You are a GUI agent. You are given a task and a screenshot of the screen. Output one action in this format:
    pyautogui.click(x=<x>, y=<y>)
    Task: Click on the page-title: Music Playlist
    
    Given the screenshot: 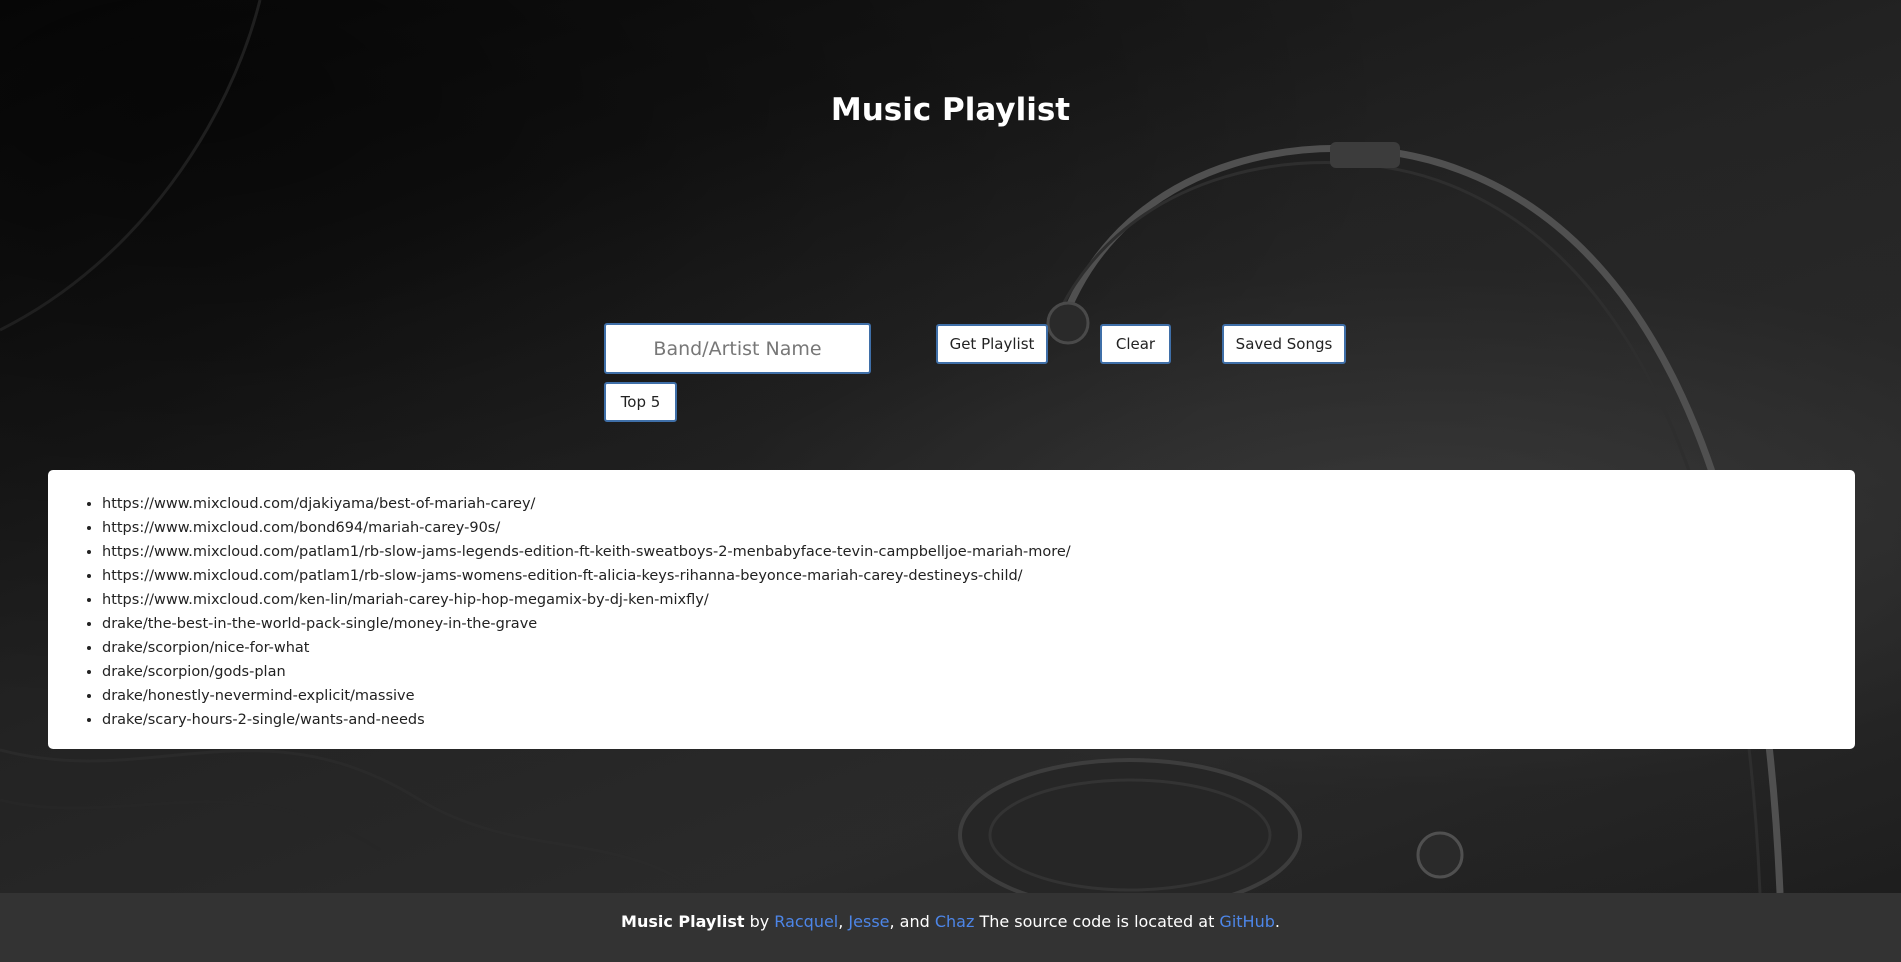 What is the action you would take?
    pyautogui.click(x=950, y=110)
    